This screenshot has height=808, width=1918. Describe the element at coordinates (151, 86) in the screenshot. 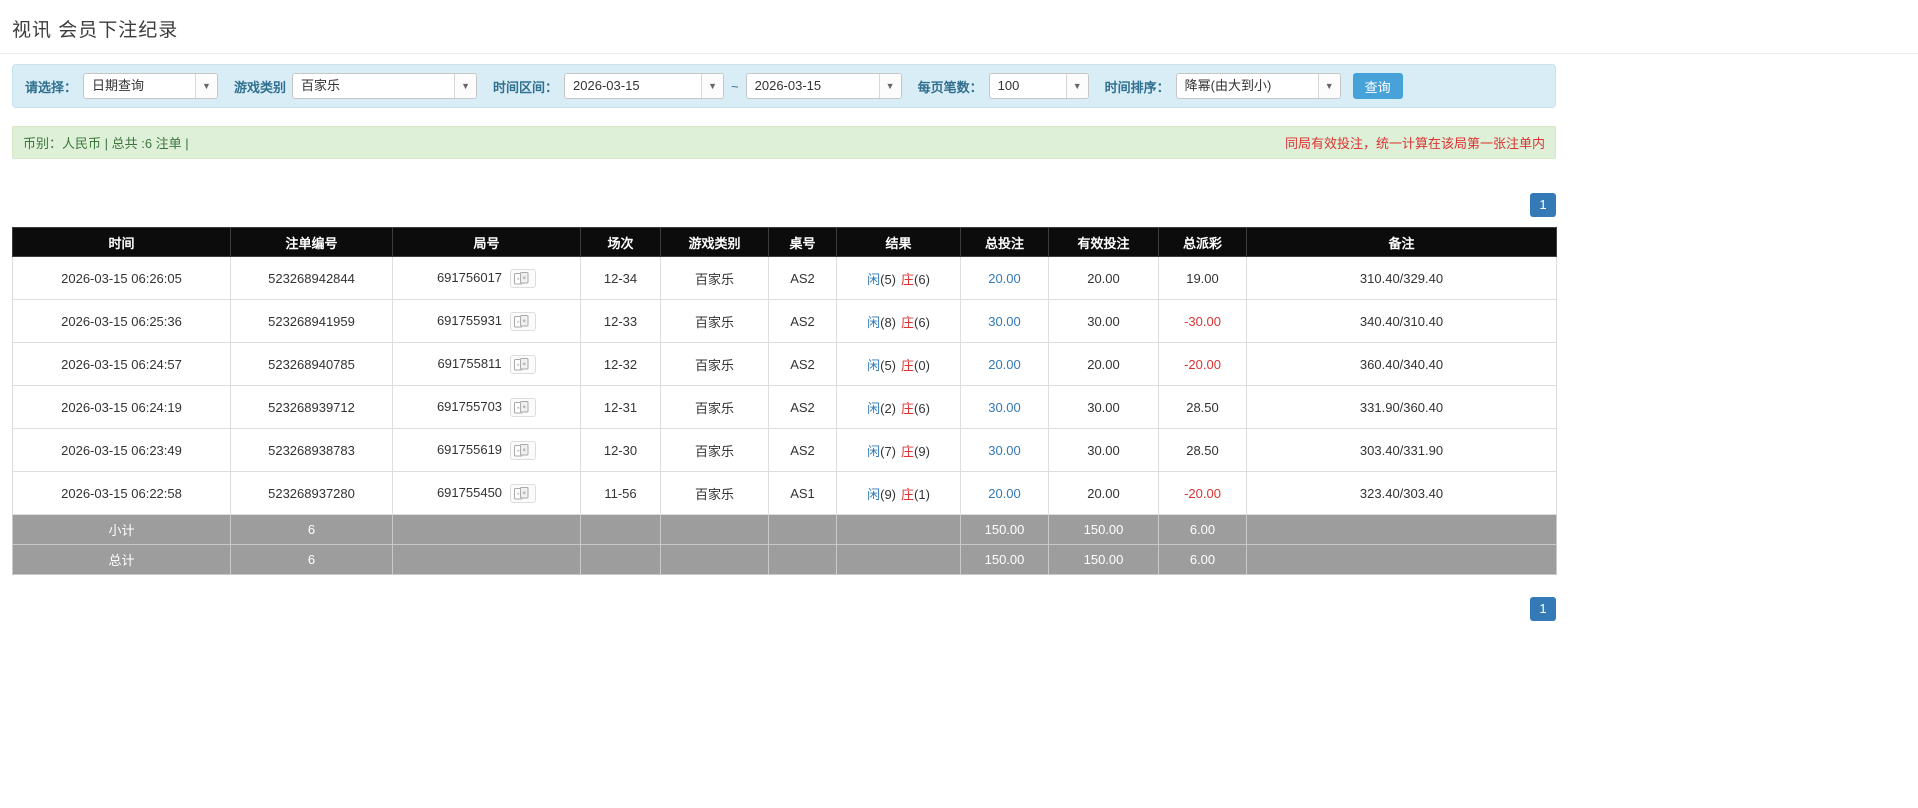

I see `query-type-select: 日期查询 ▼` at that location.